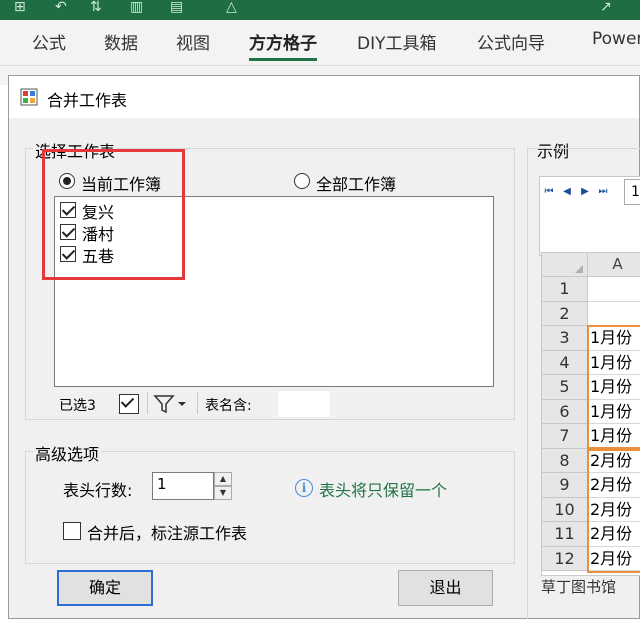 The height and width of the screenshot is (619, 640). What do you see at coordinates (613, 387) in the screenshot?
I see `group-highlight-jan` at bounding box center [613, 387].